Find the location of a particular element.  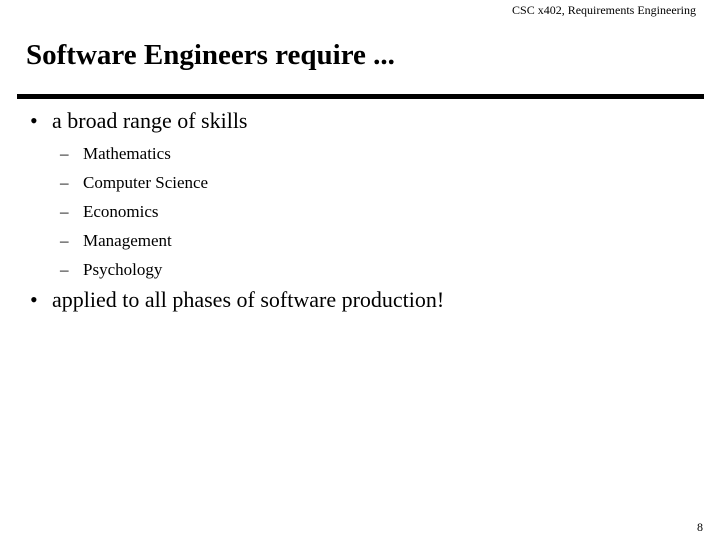

sub-bullet-item: – Psychology is located at coordinates (134, 269).